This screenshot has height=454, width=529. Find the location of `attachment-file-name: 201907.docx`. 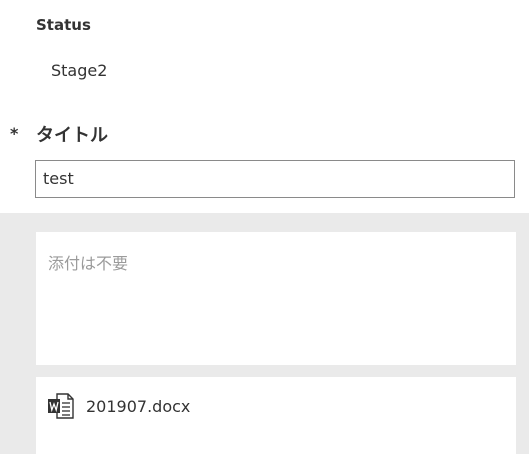

attachment-file-name: 201907.docx is located at coordinates (138, 406).